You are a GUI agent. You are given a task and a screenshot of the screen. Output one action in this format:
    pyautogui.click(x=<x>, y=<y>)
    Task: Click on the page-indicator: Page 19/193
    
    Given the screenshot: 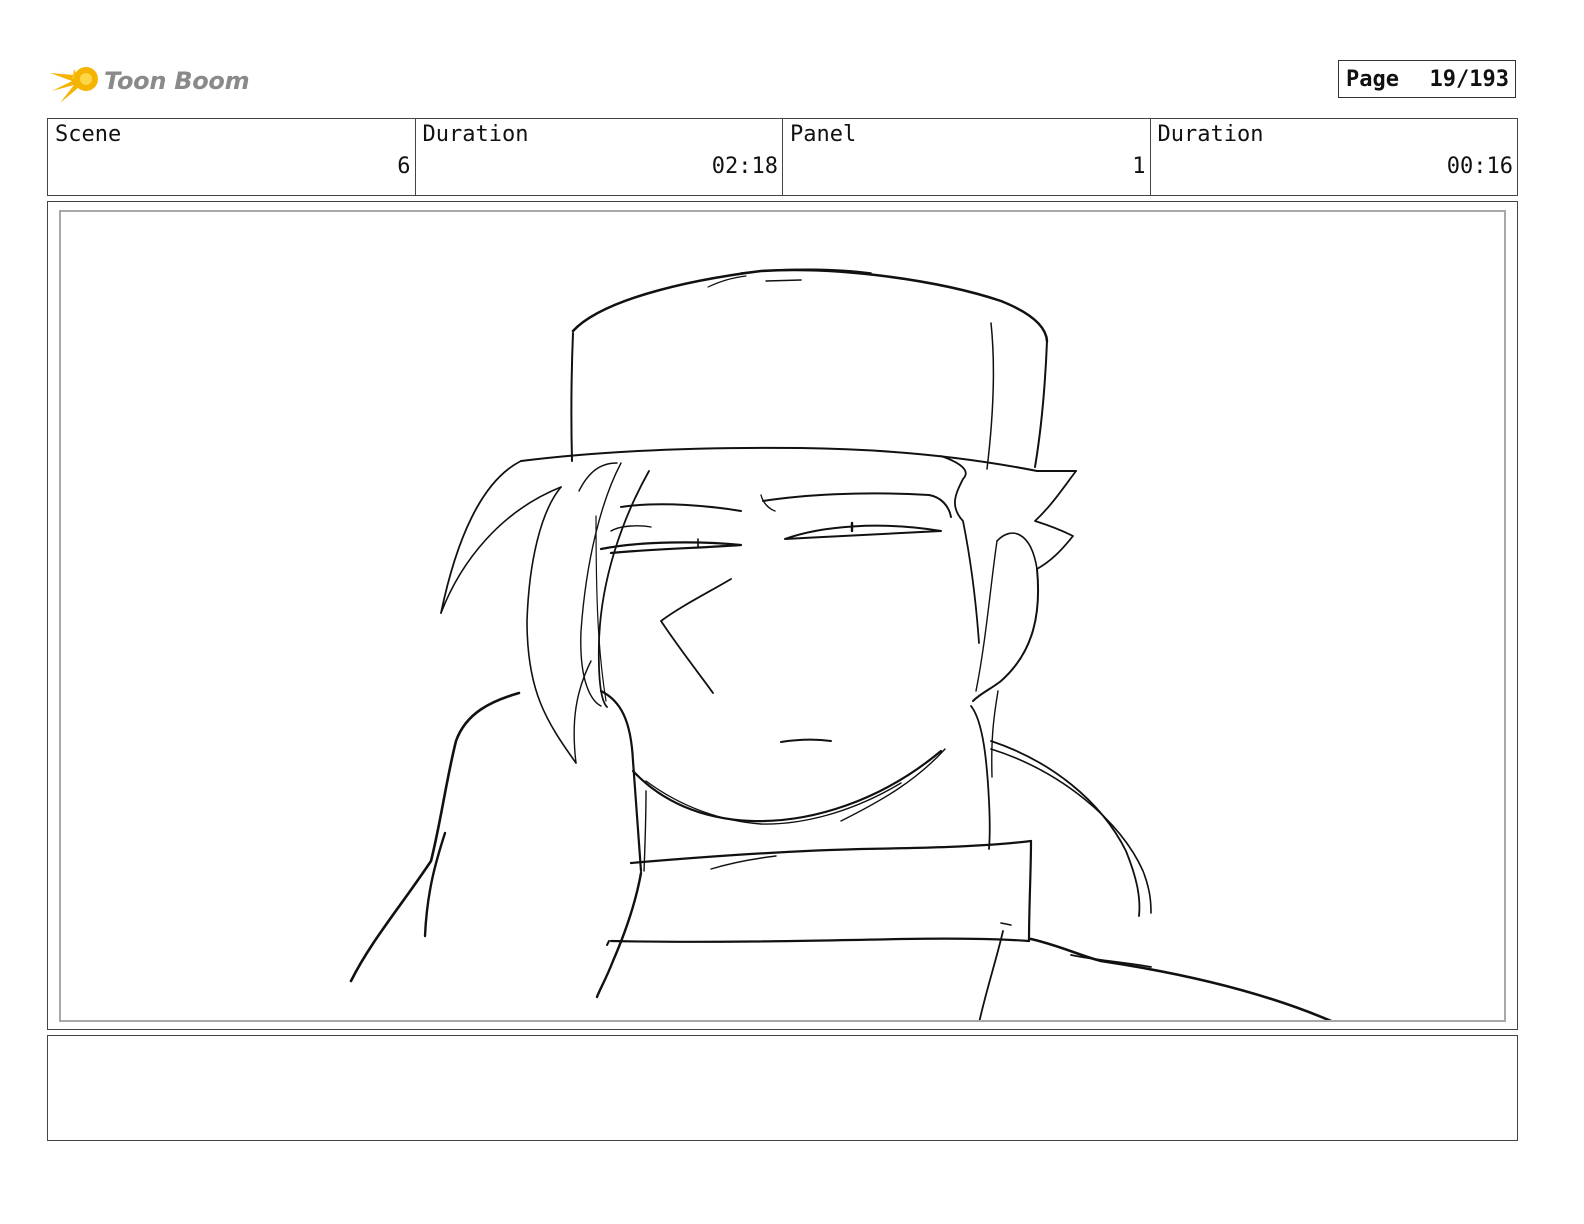 What is the action you would take?
    pyautogui.click(x=1427, y=79)
    